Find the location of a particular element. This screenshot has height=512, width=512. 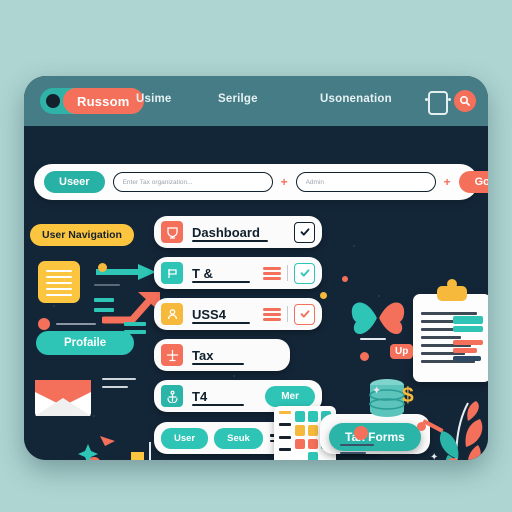

row-label: T & is located at coordinates (202, 273).